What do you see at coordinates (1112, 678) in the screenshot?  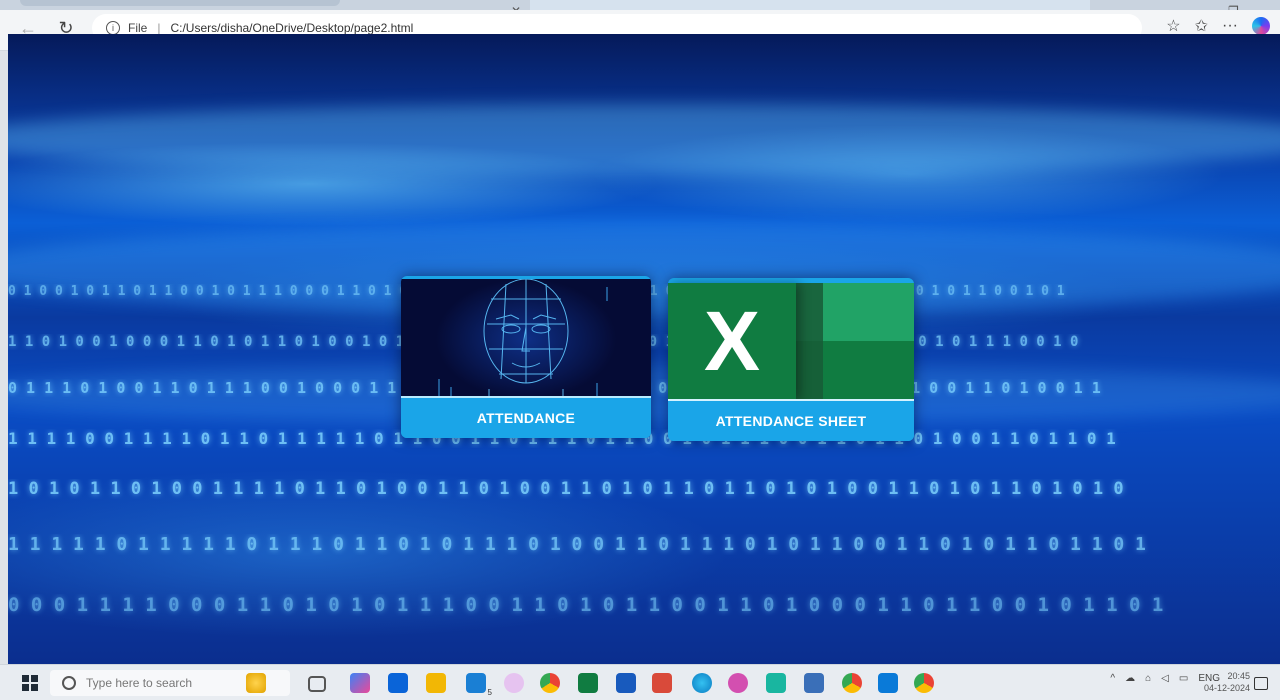 I see `chevron-up-icon: ^` at bounding box center [1112, 678].